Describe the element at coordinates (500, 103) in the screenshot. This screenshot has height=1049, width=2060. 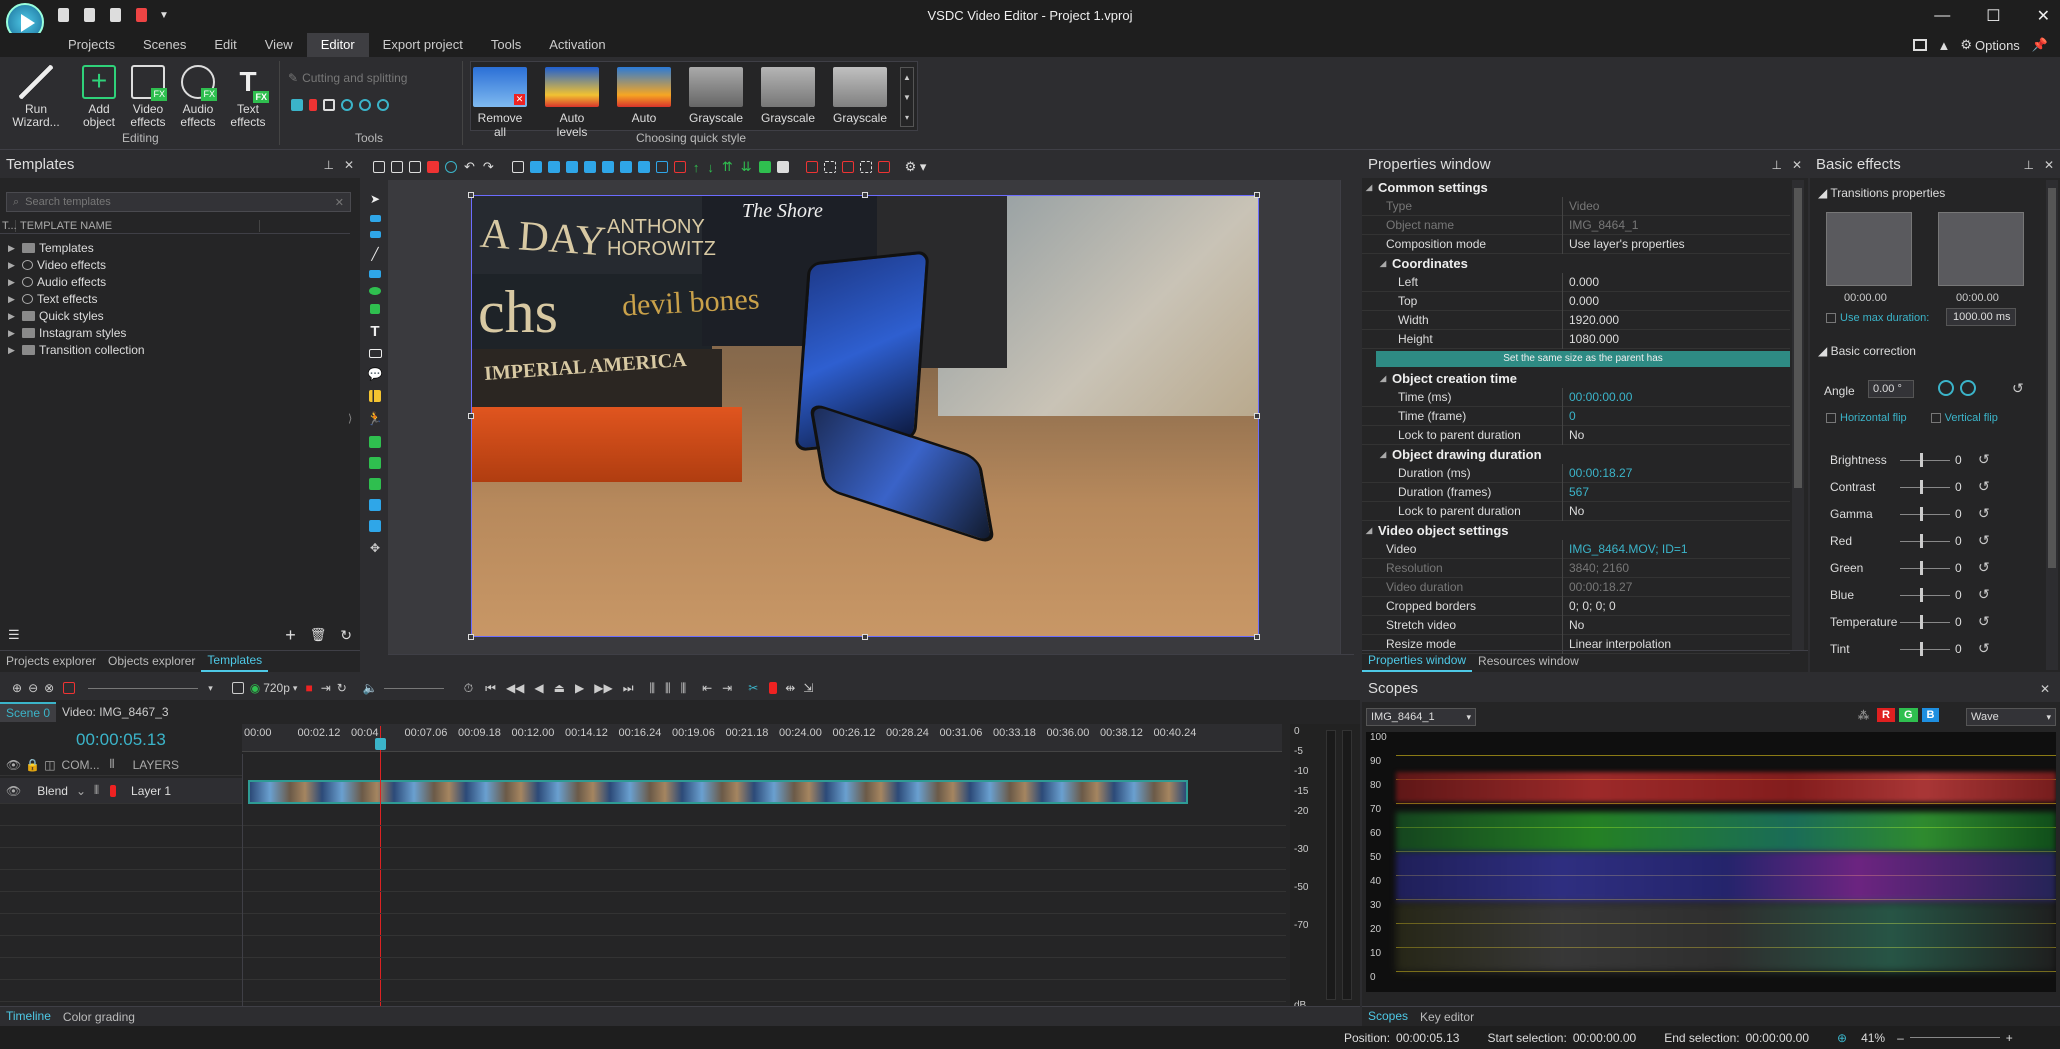
I see `style-remove-all: ✕ Remove all` at that location.